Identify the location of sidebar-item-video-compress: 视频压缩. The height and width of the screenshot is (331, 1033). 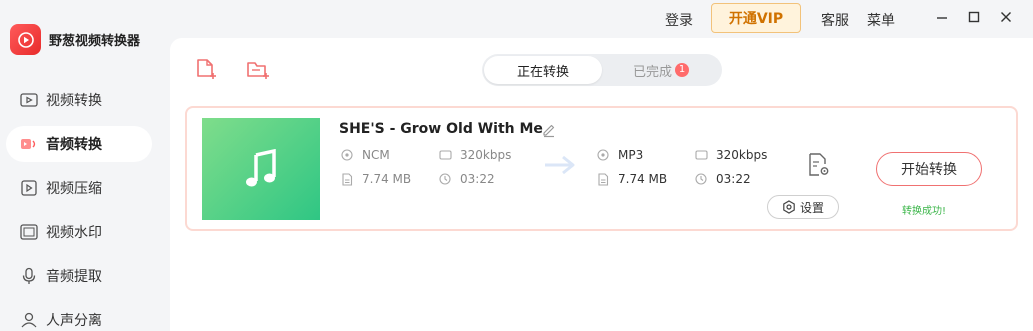
(79, 188).